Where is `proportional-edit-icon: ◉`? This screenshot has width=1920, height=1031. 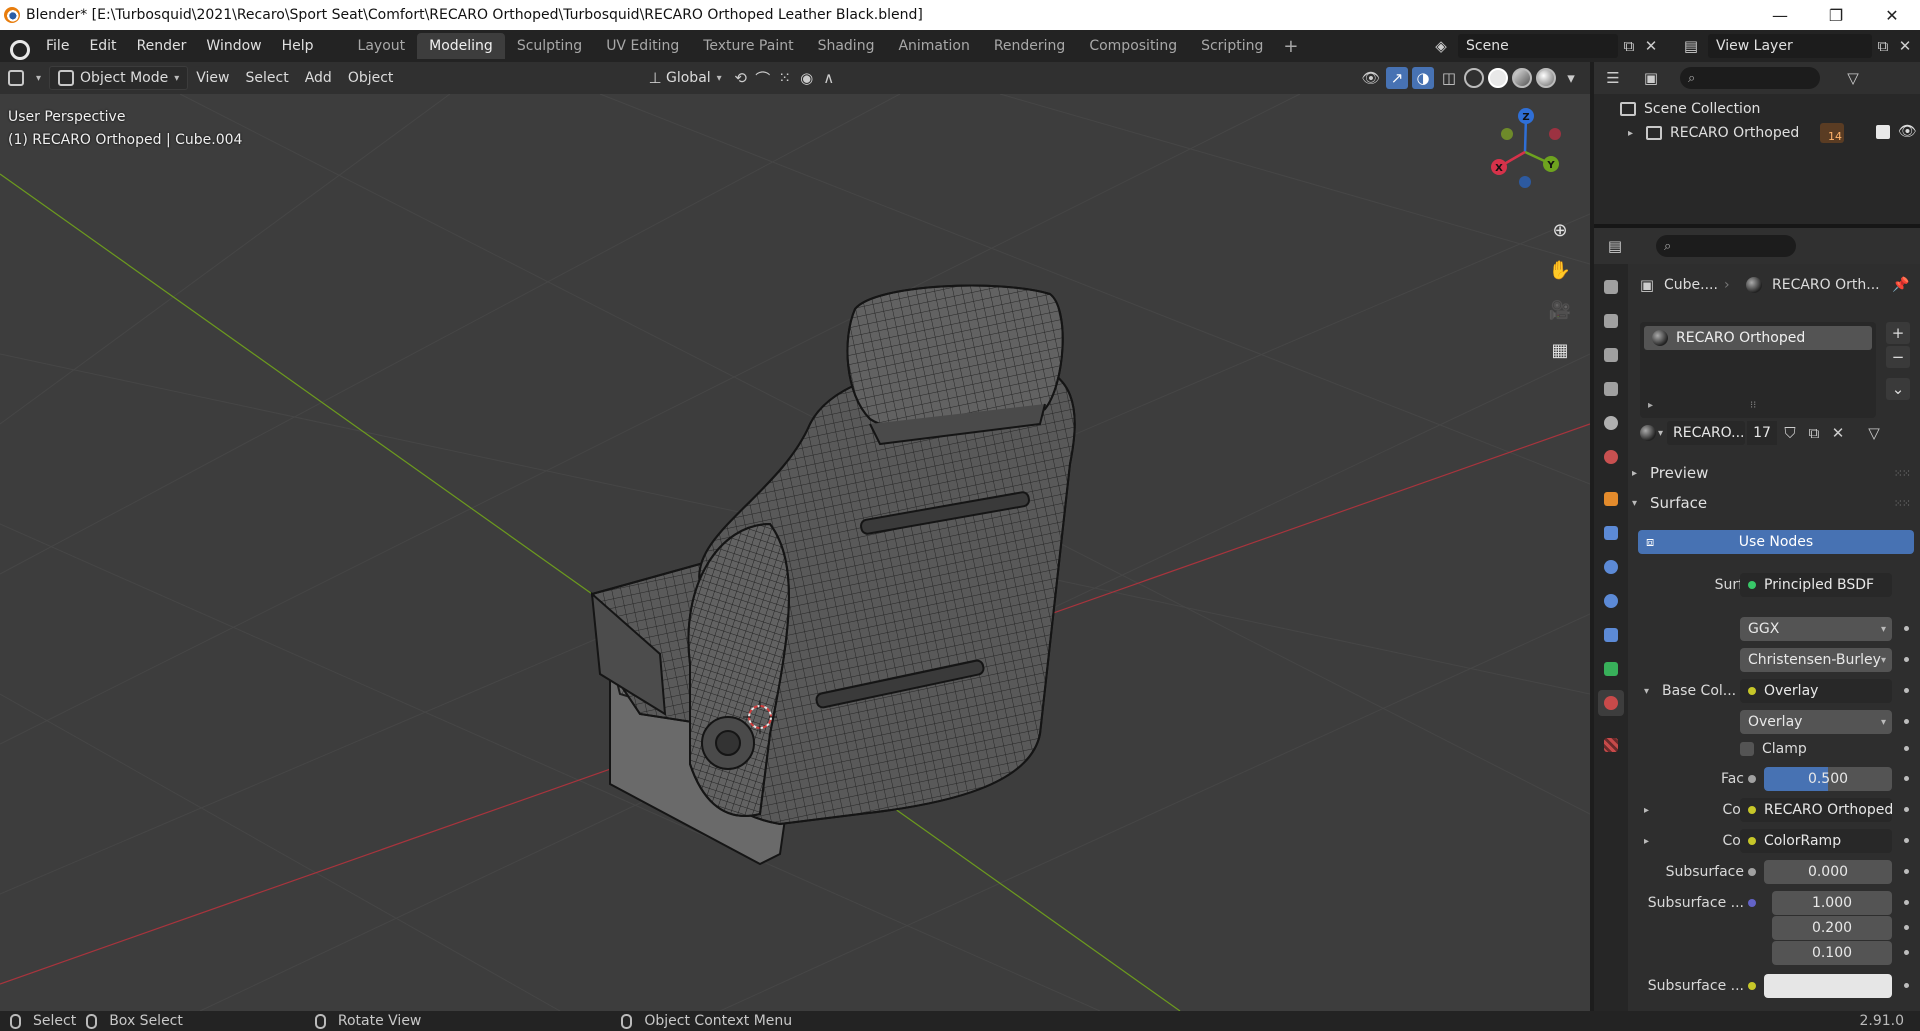 proportional-edit-icon: ◉ is located at coordinates (807, 78).